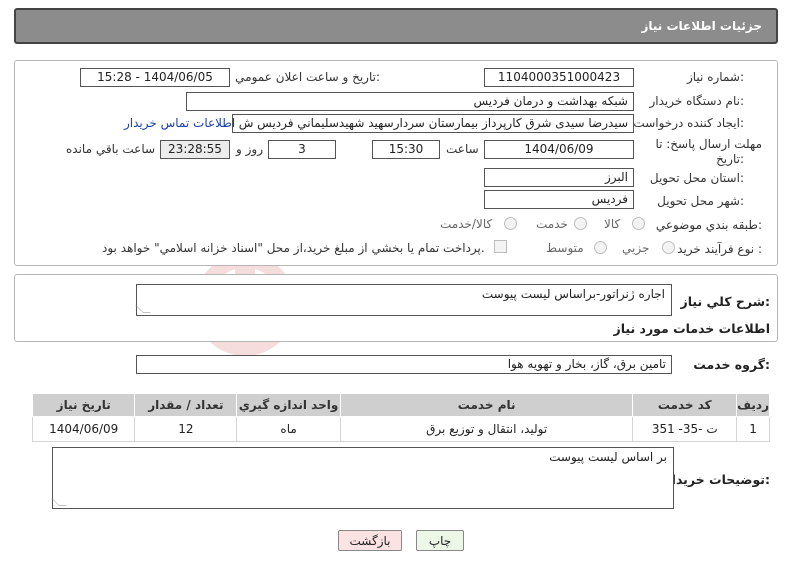 The width and height of the screenshot is (788, 566). What do you see at coordinates (302, 149) in the screenshot?
I see `deadline-days-field: 3` at bounding box center [302, 149].